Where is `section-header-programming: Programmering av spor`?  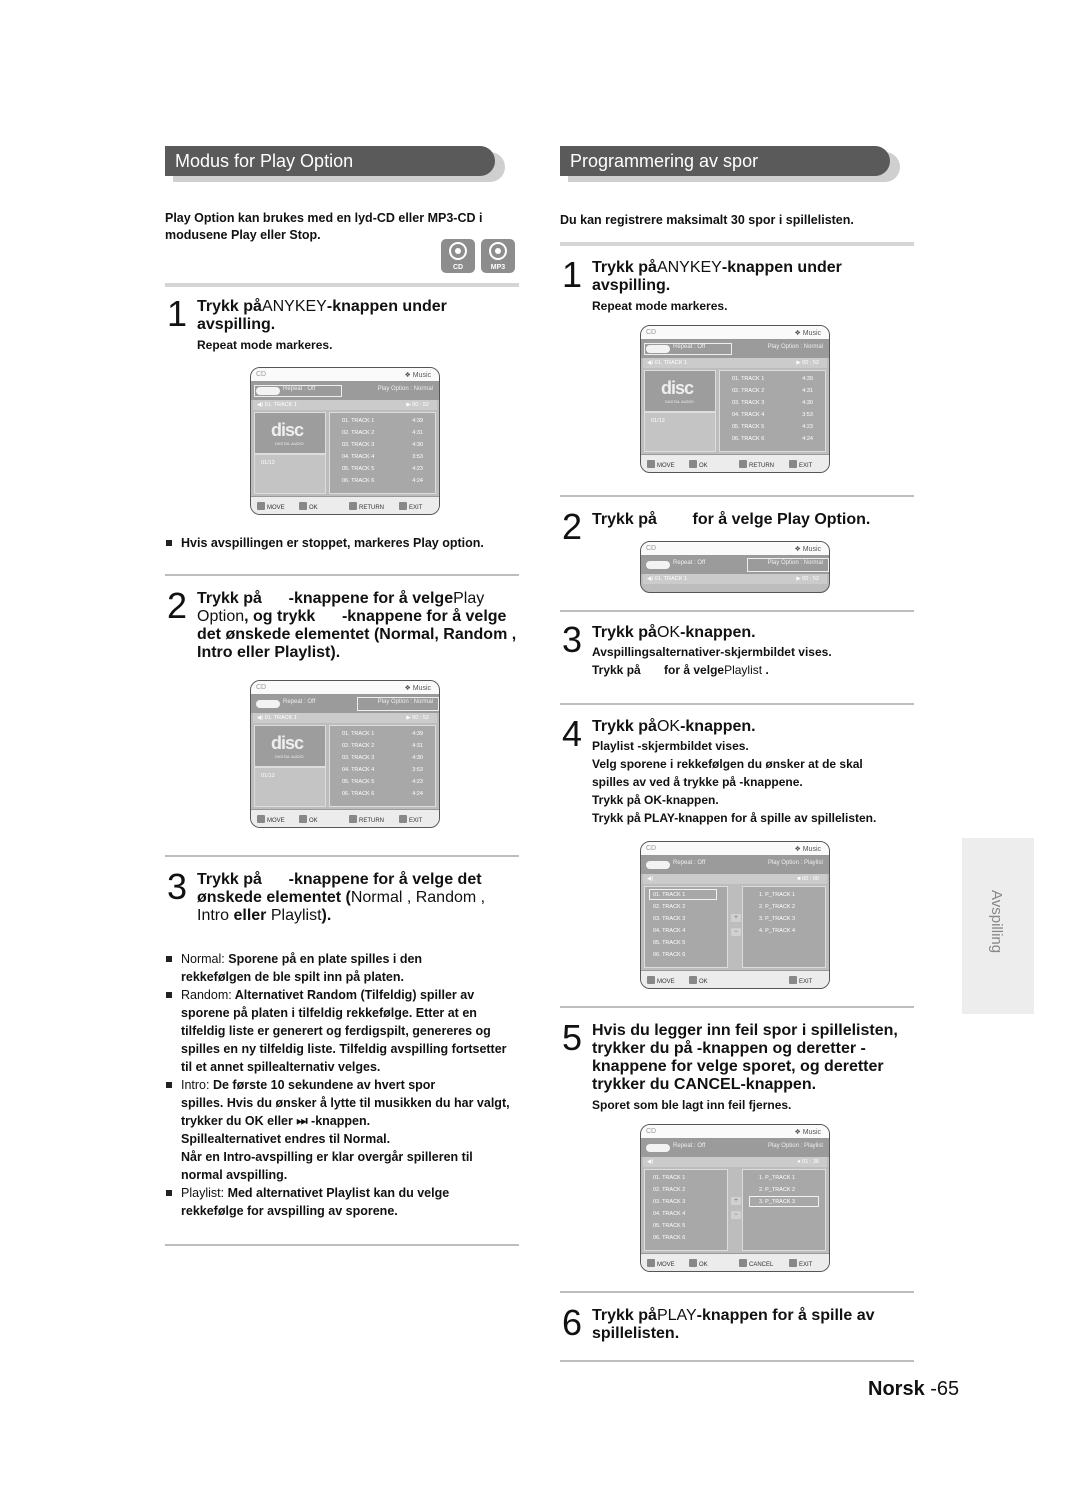
section-header-programming: Programmering av spor is located at coordinates (730, 164).